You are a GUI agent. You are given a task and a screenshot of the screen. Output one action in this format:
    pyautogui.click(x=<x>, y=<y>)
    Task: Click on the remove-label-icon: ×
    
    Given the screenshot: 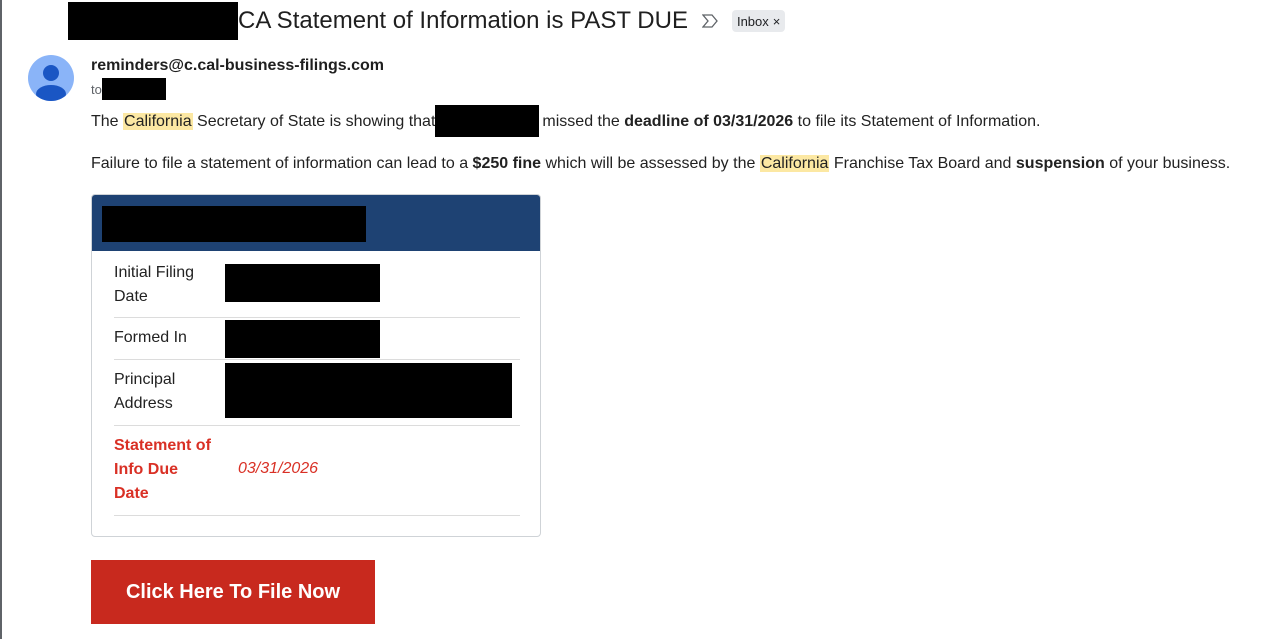 What is the action you would take?
    pyautogui.click(x=777, y=21)
    